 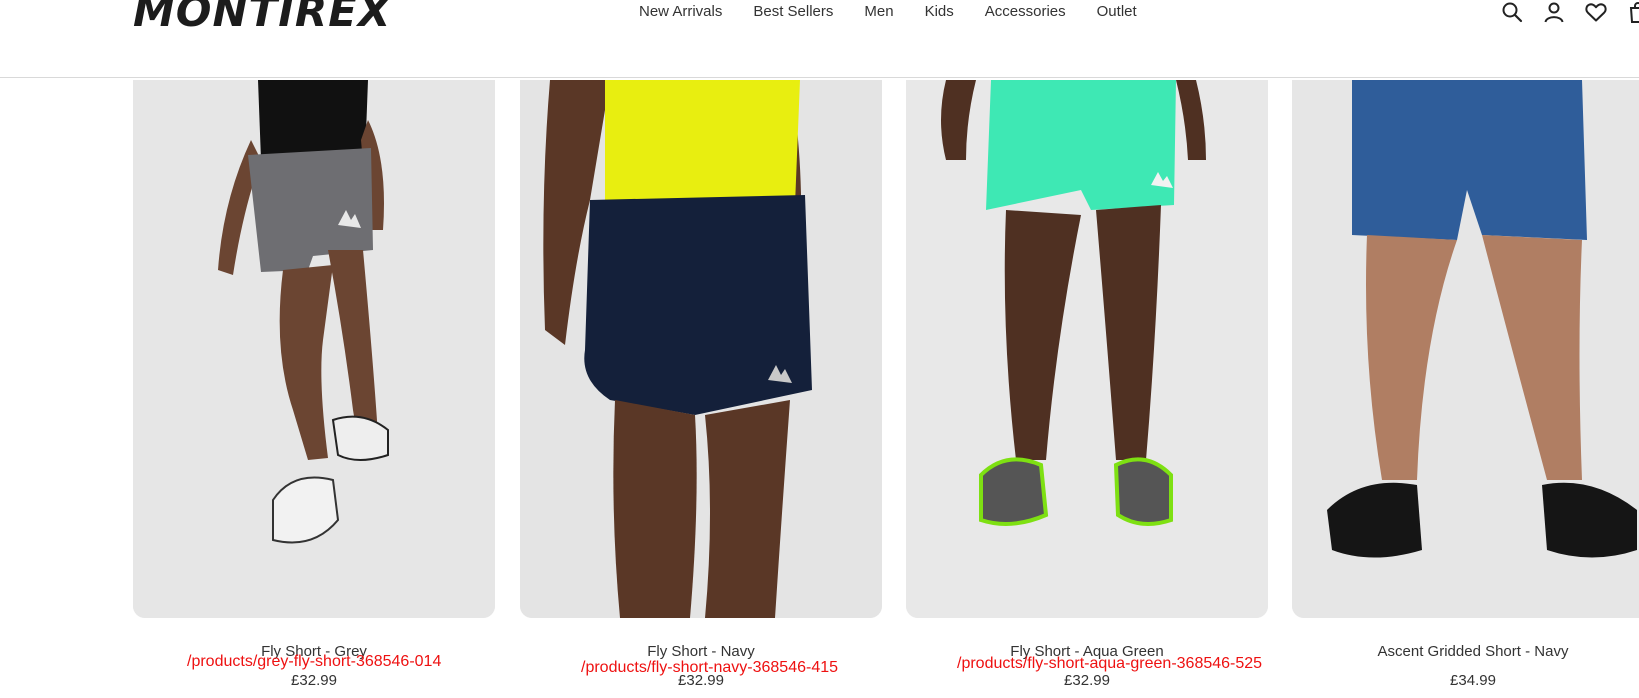 What do you see at coordinates (1117, 12) in the screenshot?
I see `nav-outlet: Outlet` at bounding box center [1117, 12].